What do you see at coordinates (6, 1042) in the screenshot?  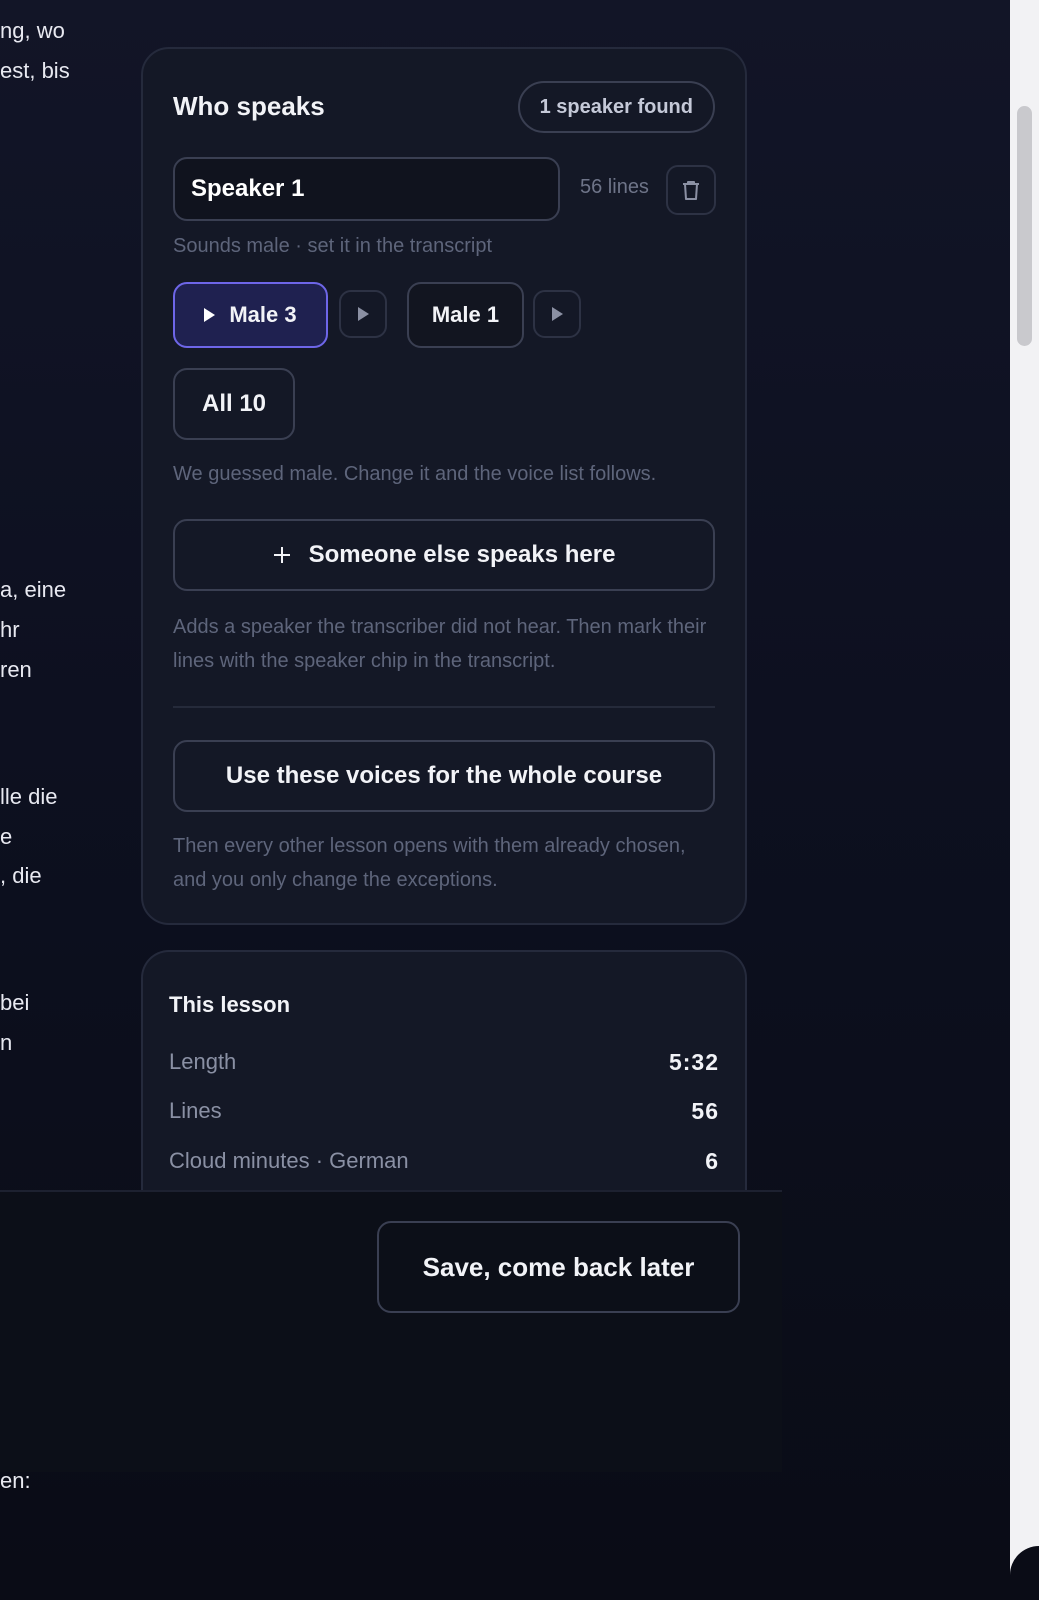 I see `transcript-fragment: n` at bounding box center [6, 1042].